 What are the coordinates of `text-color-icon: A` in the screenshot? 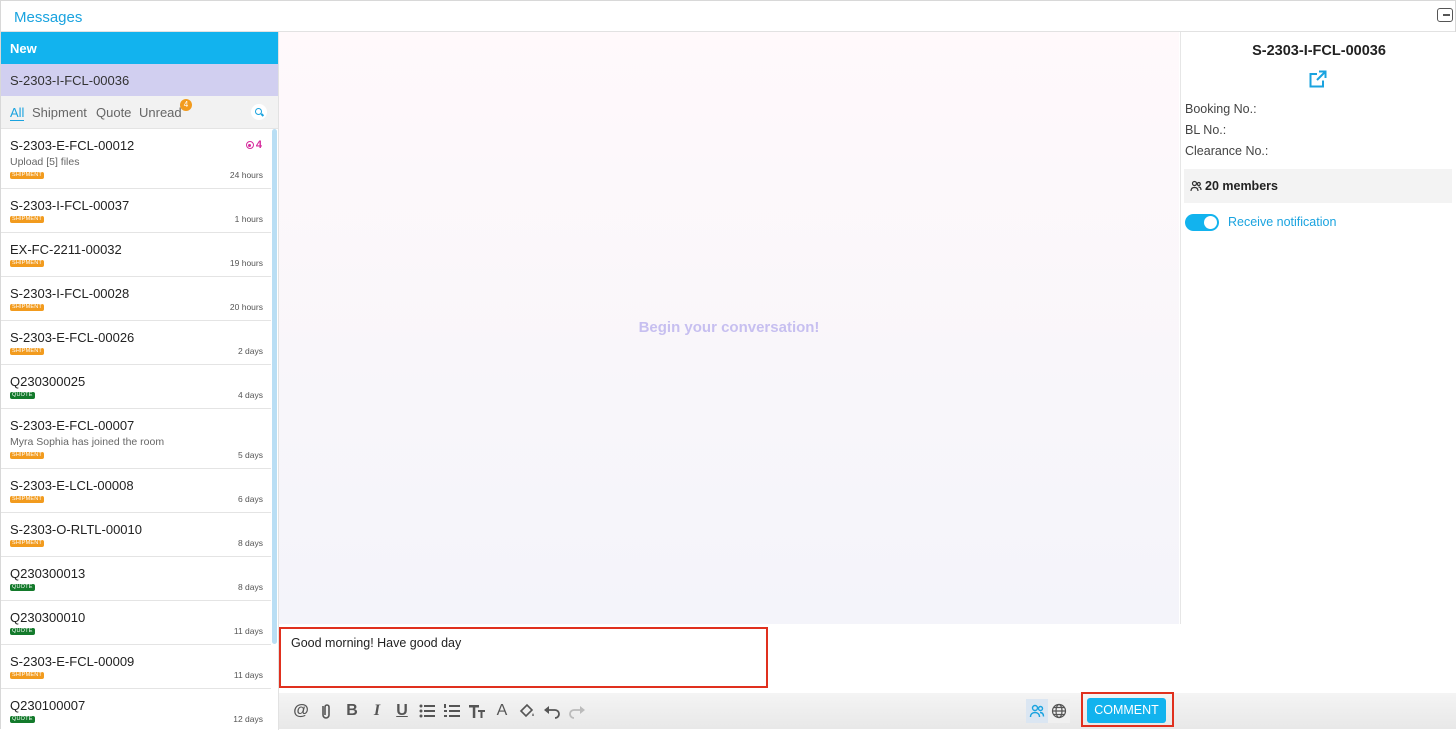 It's located at (502, 711).